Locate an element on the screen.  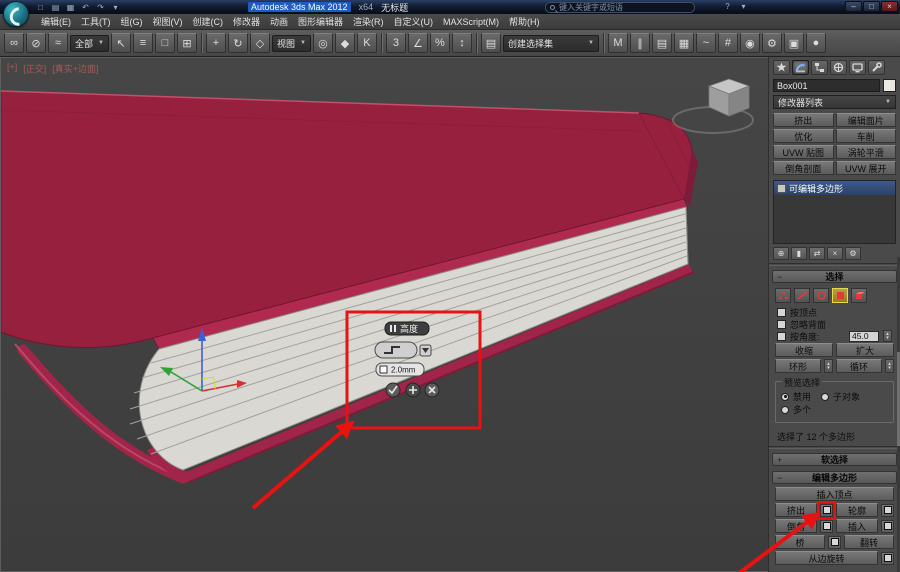
modifier-set-button: 挤出 is located at coordinates (803, 120).